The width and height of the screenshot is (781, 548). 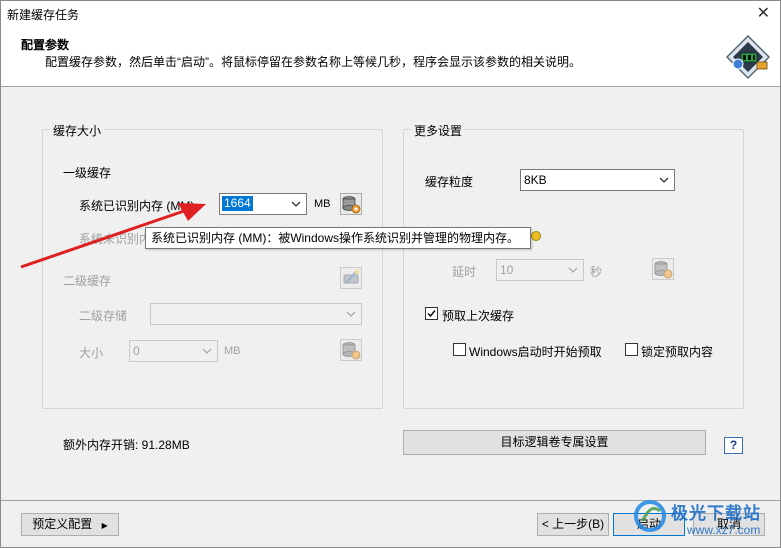 What do you see at coordinates (733, 445) in the screenshot?
I see `help-icon: ?` at bounding box center [733, 445].